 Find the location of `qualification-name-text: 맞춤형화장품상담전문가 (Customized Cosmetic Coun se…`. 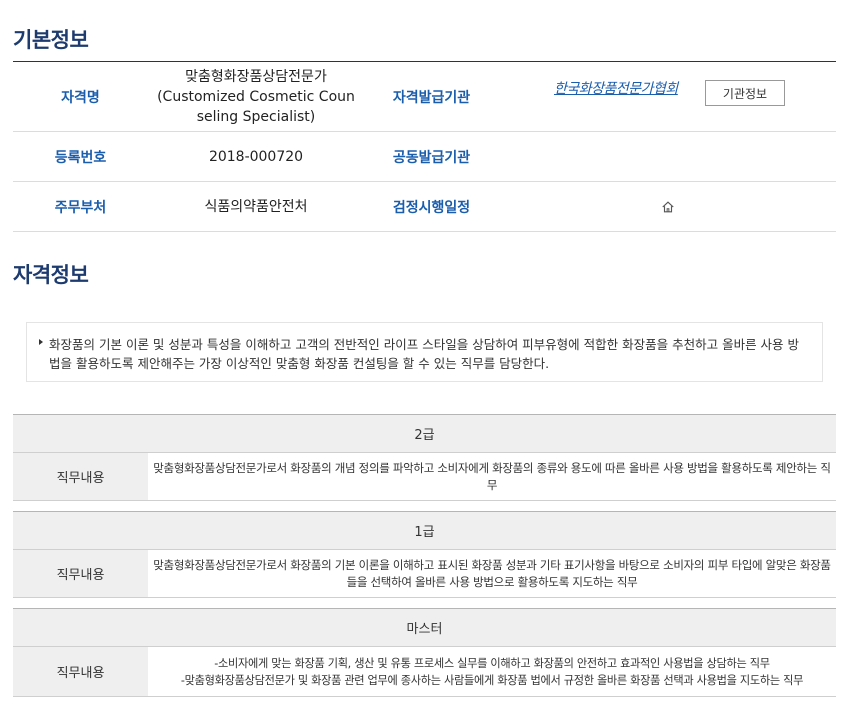

qualification-name-text: 맞춤형화장품상담전문가 (Customized Cosmetic Coun se… is located at coordinates (256, 96).